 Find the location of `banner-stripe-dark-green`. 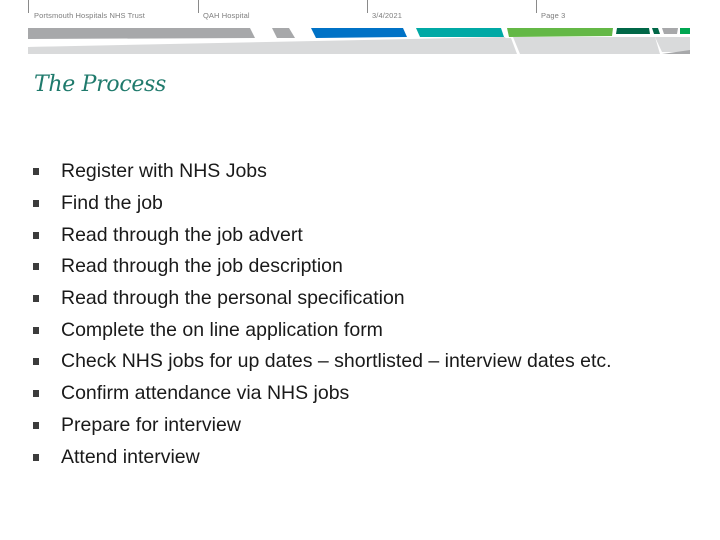

banner-stripe-dark-green is located at coordinates (633, 31).